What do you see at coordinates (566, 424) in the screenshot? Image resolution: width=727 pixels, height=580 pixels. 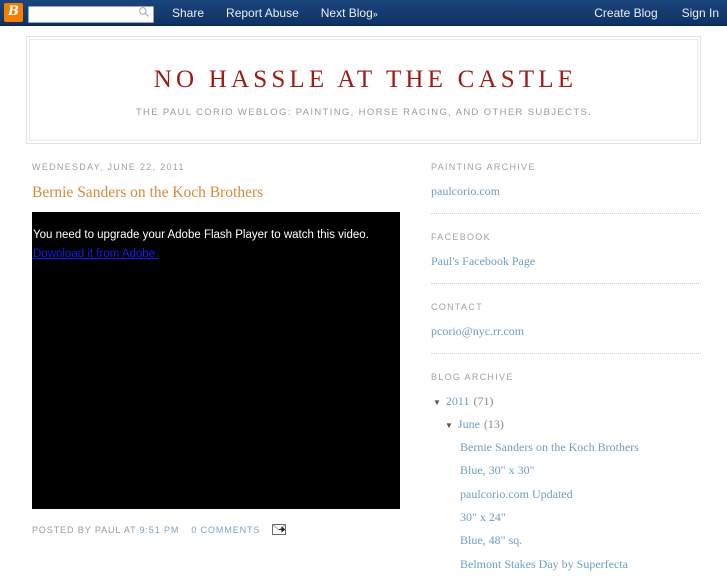 I see `archive-month-row: ▼ June (13)` at bounding box center [566, 424].